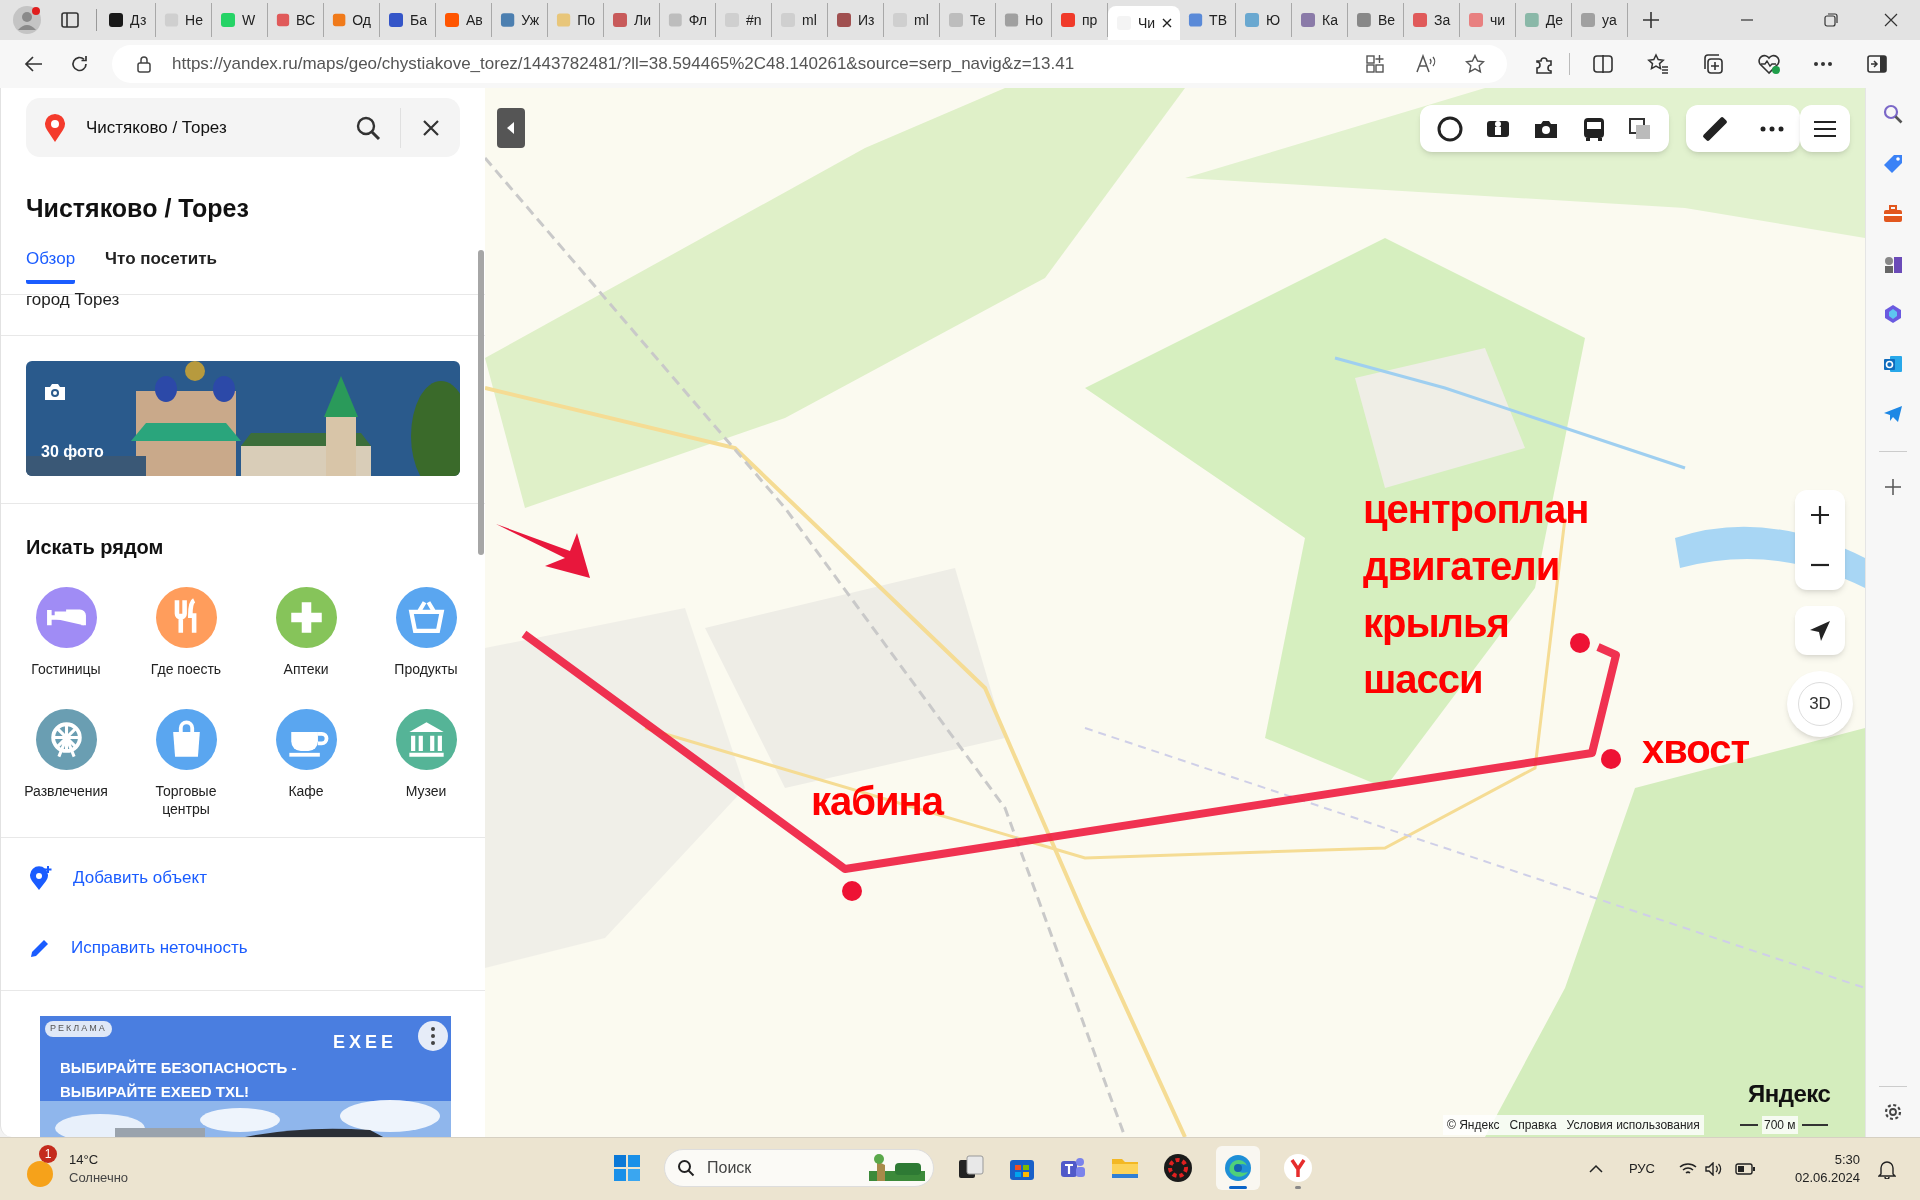 Image resolution: width=1920 pixels, height=1200 pixels. What do you see at coordinates (433, 1036) in the screenshot?
I see `ad-menu-icon` at bounding box center [433, 1036].